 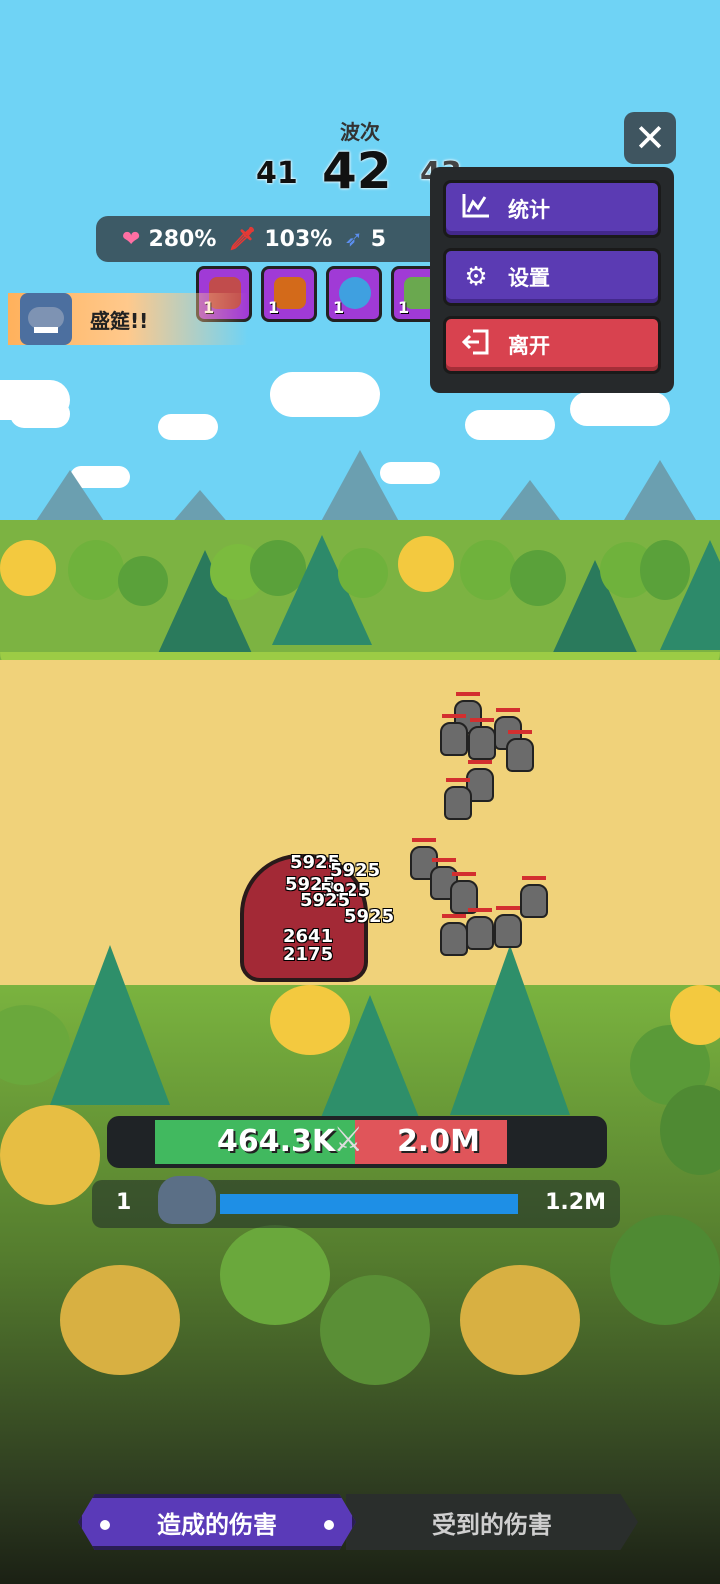 What do you see at coordinates (277, 173) in the screenshot?
I see `wave-previous: 41` at bounding box center [277, 173].